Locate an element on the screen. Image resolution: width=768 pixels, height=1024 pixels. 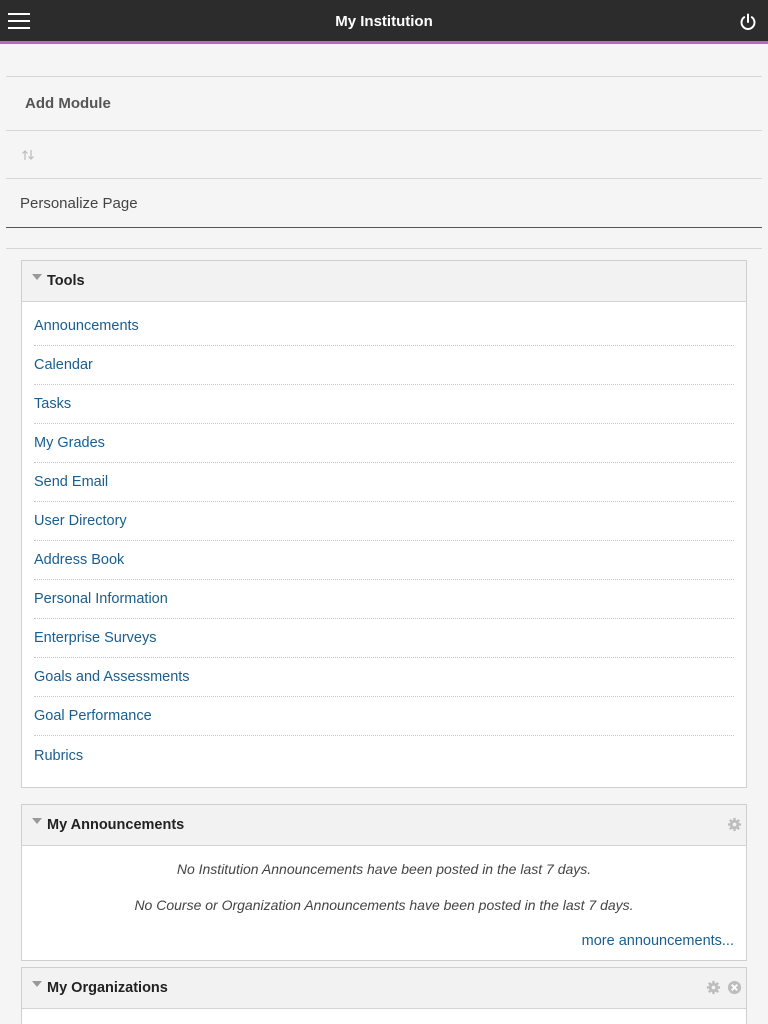
page-title: My Institution is located at coordinates (384, 21).